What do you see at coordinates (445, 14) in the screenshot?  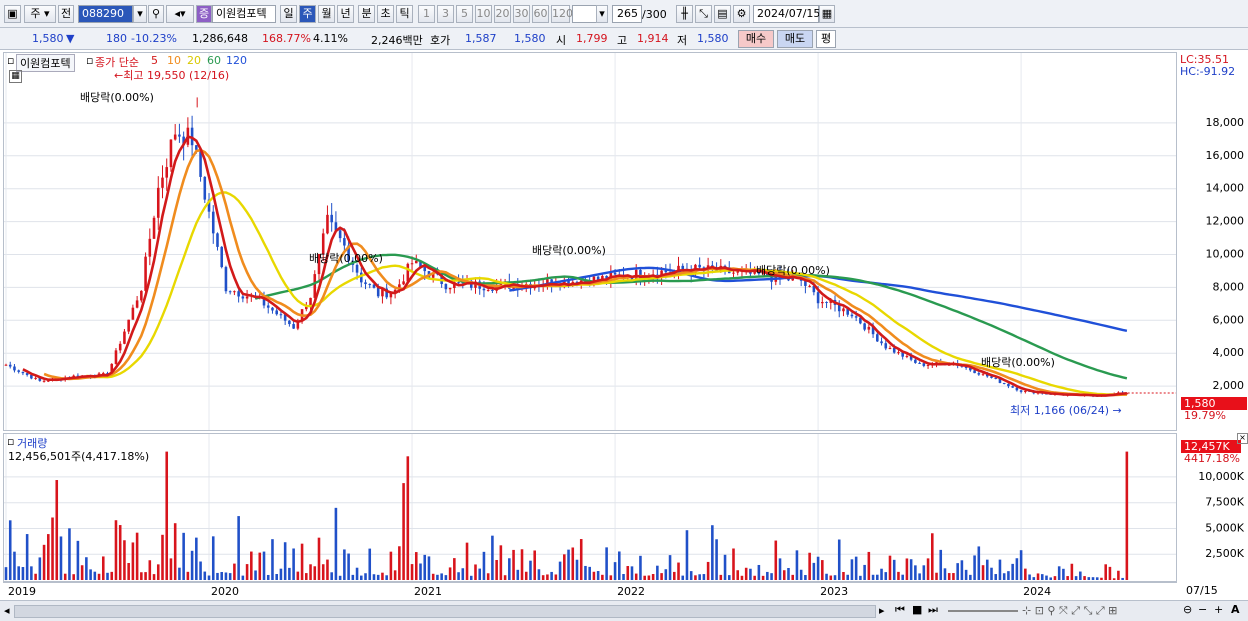 I see `num-3: 3` at bounding box center [445, 14].